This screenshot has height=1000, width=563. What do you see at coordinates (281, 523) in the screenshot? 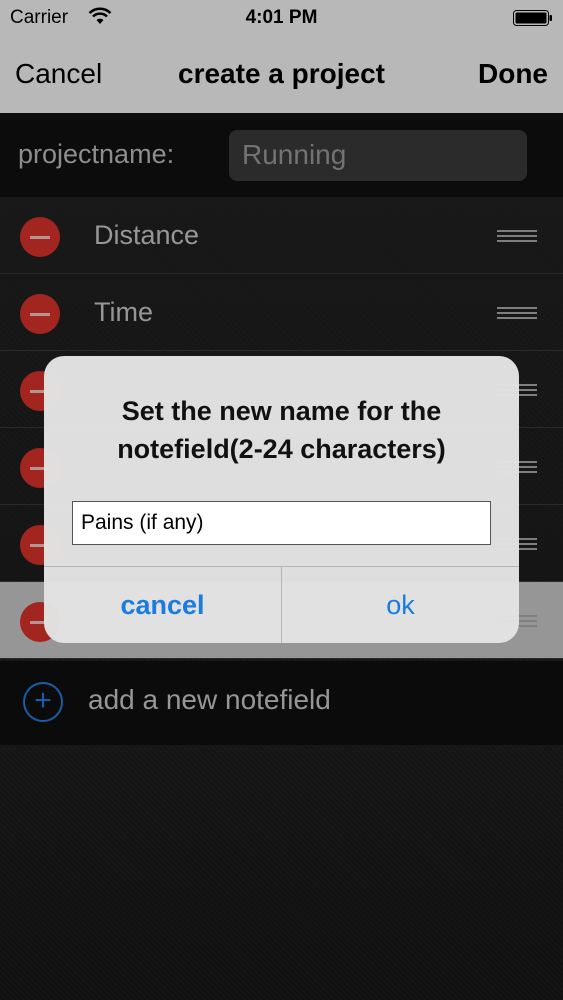
I see `notefield-name-input: Pains (if any)` at bounding box center [281, 523].